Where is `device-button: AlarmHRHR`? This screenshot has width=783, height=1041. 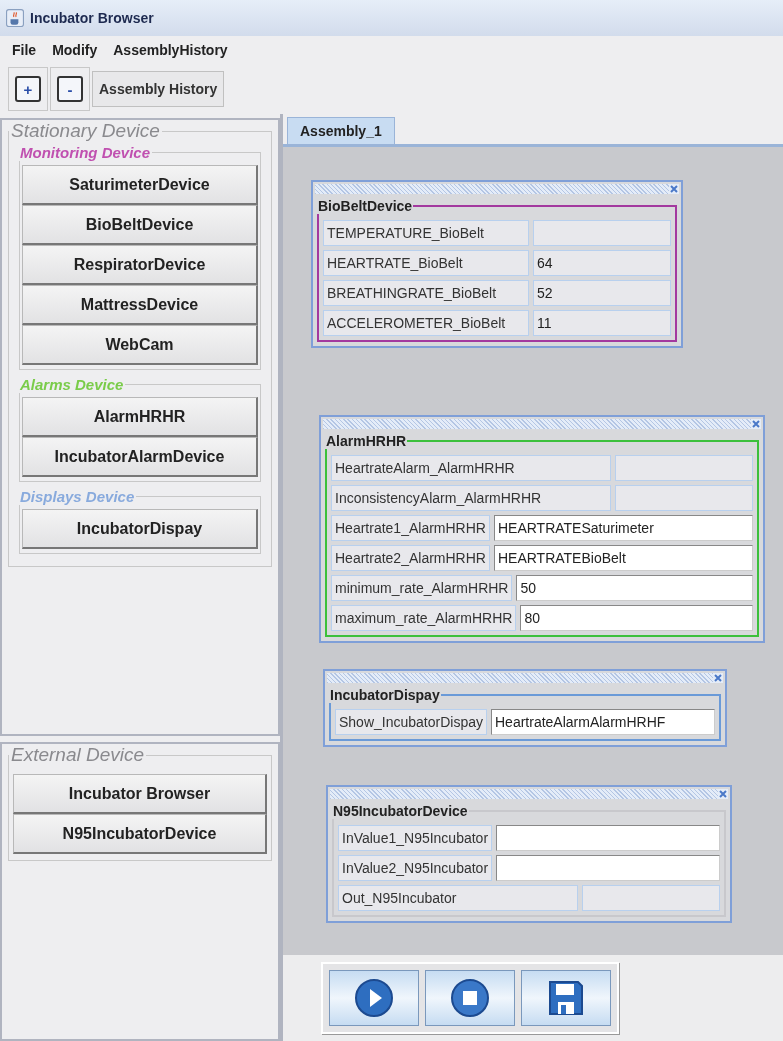 device-button: AlarmHRHR is located at coordinates (140, 417).